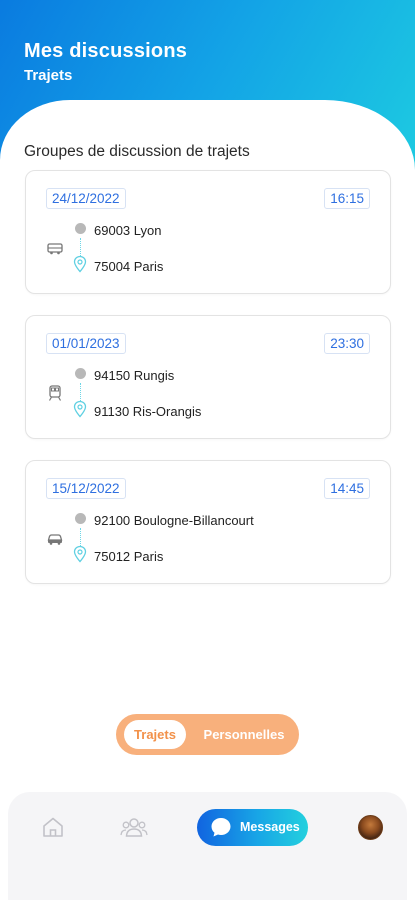 The width and height of the screenshot is (415, 900). I want to click on trip-date: 24/12/2022, so click(86, 198).